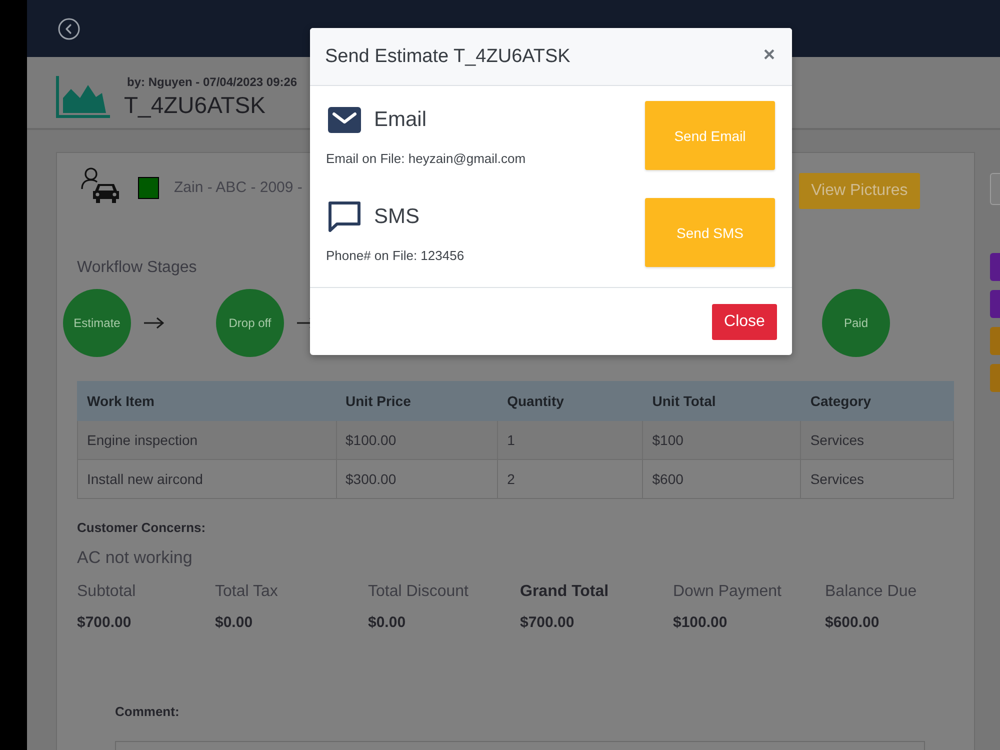 The image size is (1000, 750). I want to click on author-date-text: by: Nguyen - 07/04/2023 09:26, so click(212, 82).